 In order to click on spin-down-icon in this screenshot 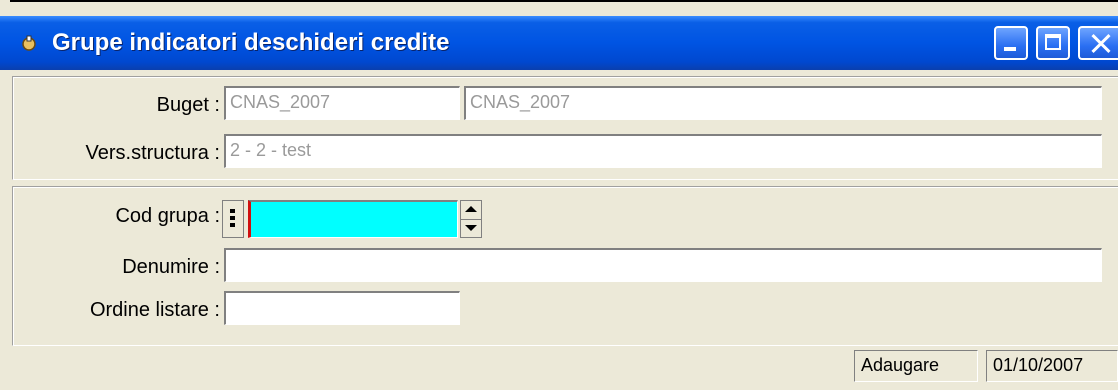, I will do `click(471, 228)`.